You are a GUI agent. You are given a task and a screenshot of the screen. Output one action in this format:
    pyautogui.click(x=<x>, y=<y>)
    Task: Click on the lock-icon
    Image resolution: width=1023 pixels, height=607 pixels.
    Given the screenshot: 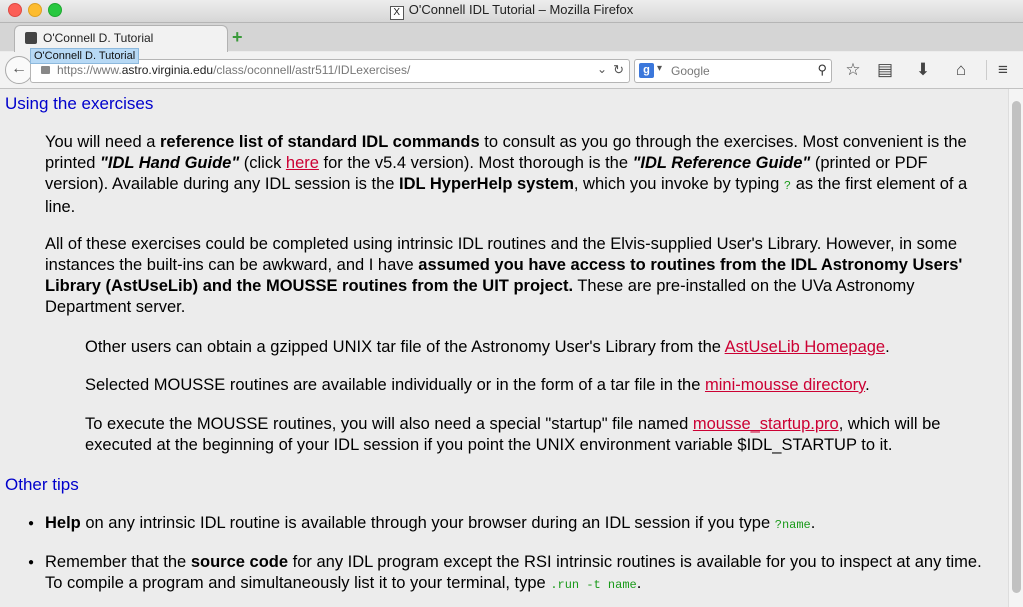 What is the action you would take?
    pyautogui.click(x=45, y=70)
    